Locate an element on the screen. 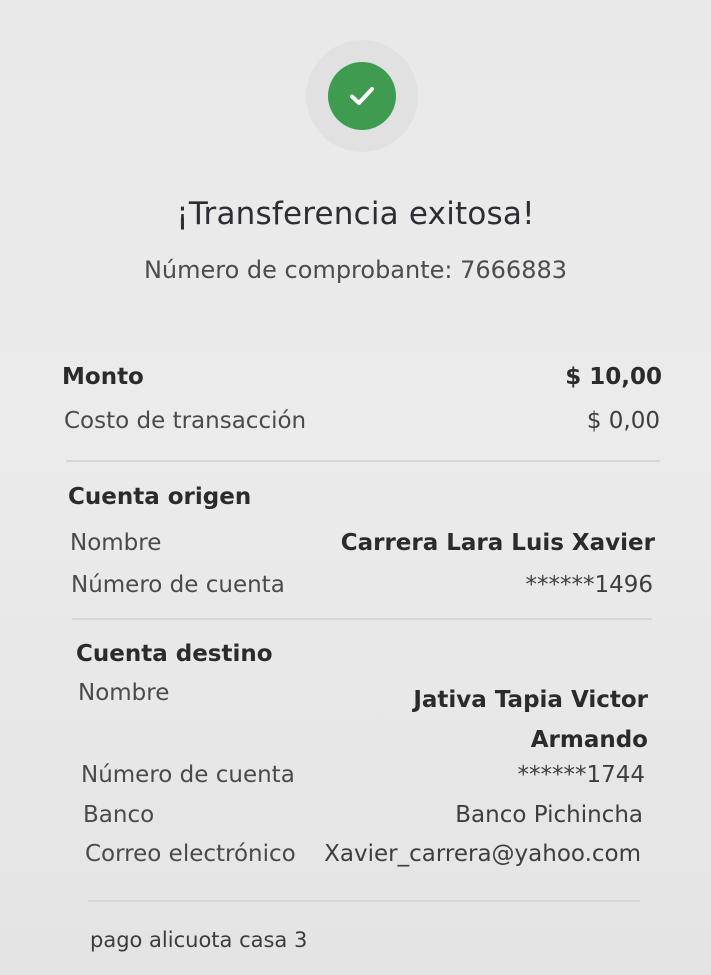  destination-section-title: Cuenta destino is located at coordinates (174, 654).